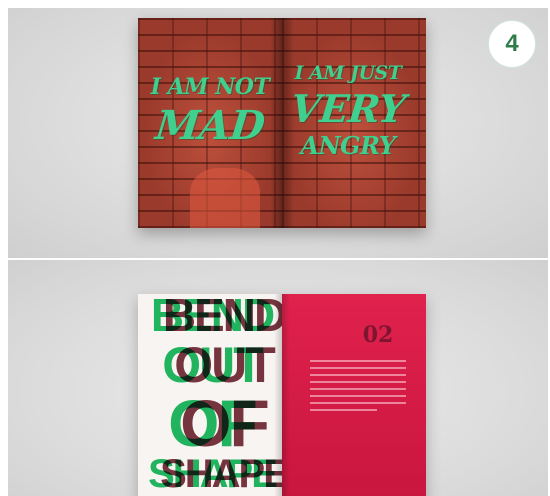 The height and width of the screenshot is (496, 550). I want to click on left-page-typography: BEND BEND OUT OUT OF OF SHAPE SHAPE, so click(210, 395).